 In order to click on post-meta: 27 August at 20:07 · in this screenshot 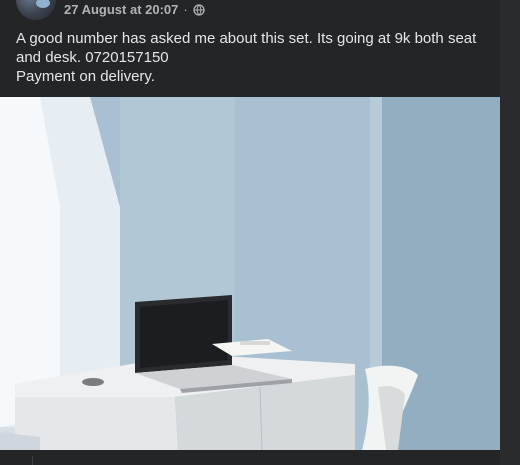, I will do `click(134, 9)`.